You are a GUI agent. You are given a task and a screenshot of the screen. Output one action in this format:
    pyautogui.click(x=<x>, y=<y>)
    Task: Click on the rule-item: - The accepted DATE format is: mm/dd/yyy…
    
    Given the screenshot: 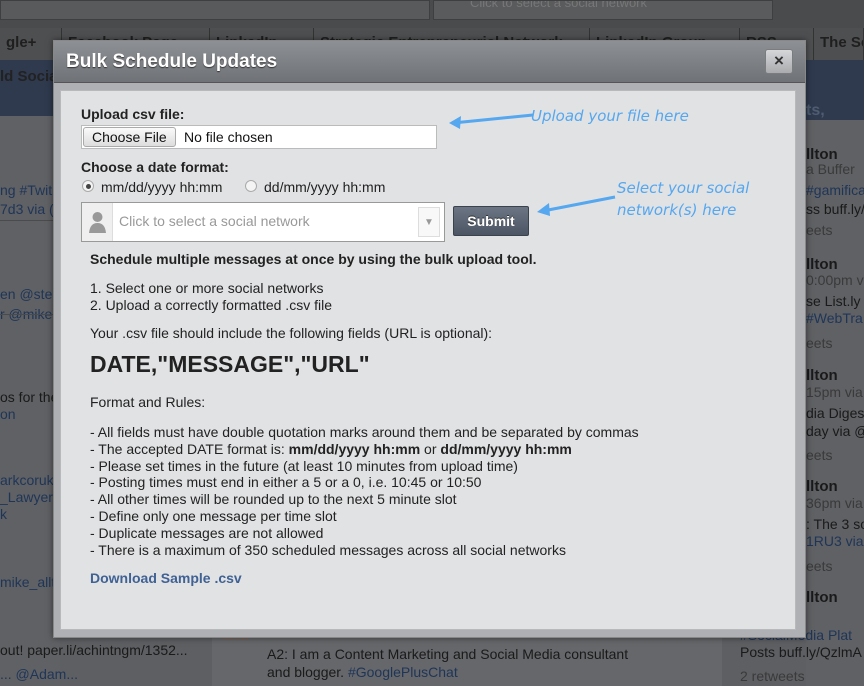 What is the action you would take?
    pyautogui.click(x=331, y=448)
    